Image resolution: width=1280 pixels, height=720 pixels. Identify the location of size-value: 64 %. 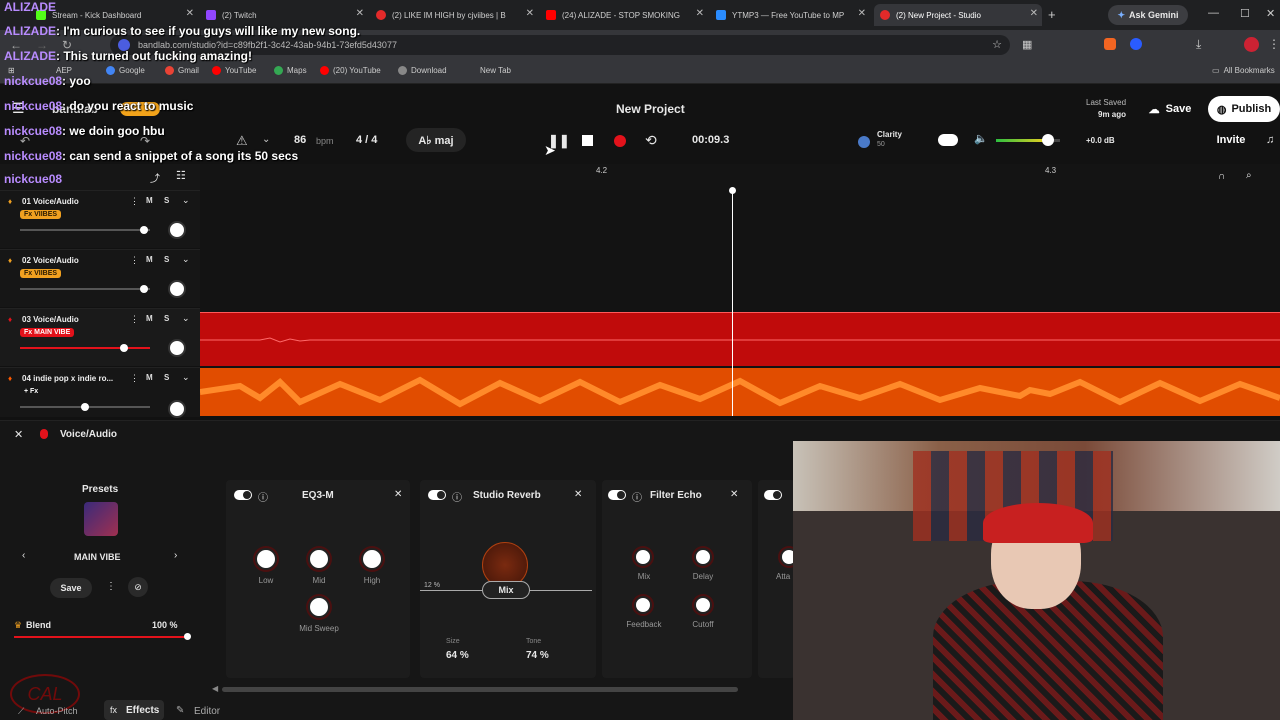
(457, 655).